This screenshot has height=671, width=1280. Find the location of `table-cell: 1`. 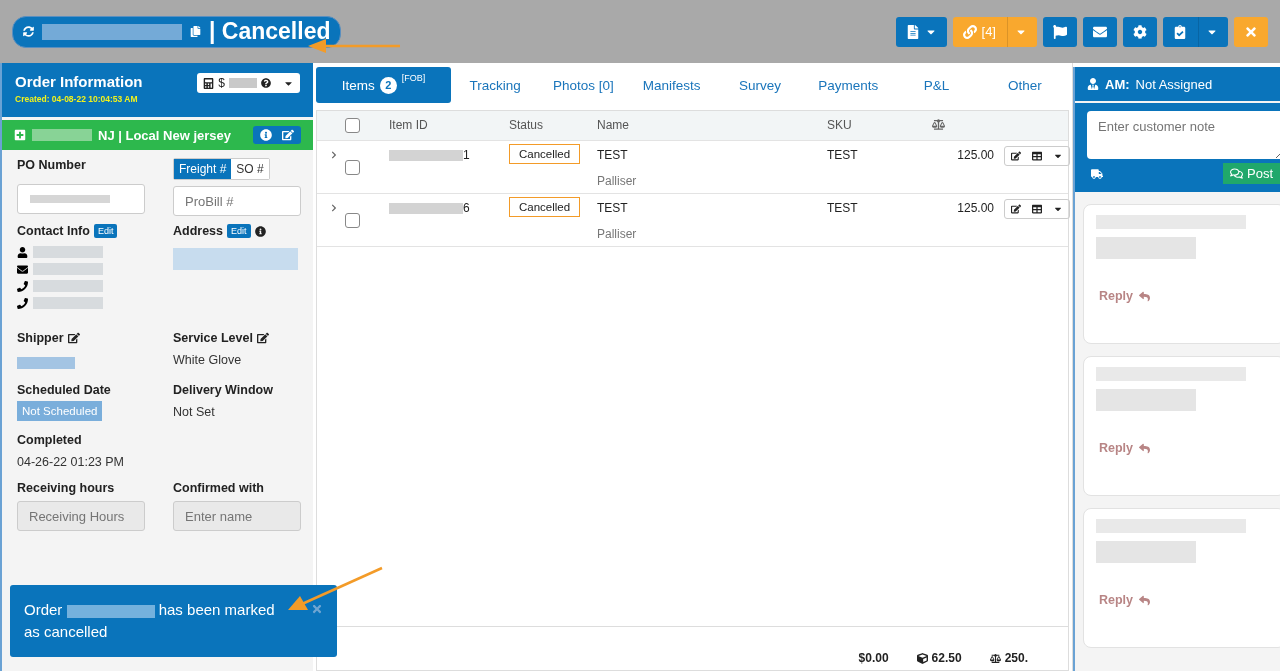

table-cell: 1 is located at coordinates (466, 155).